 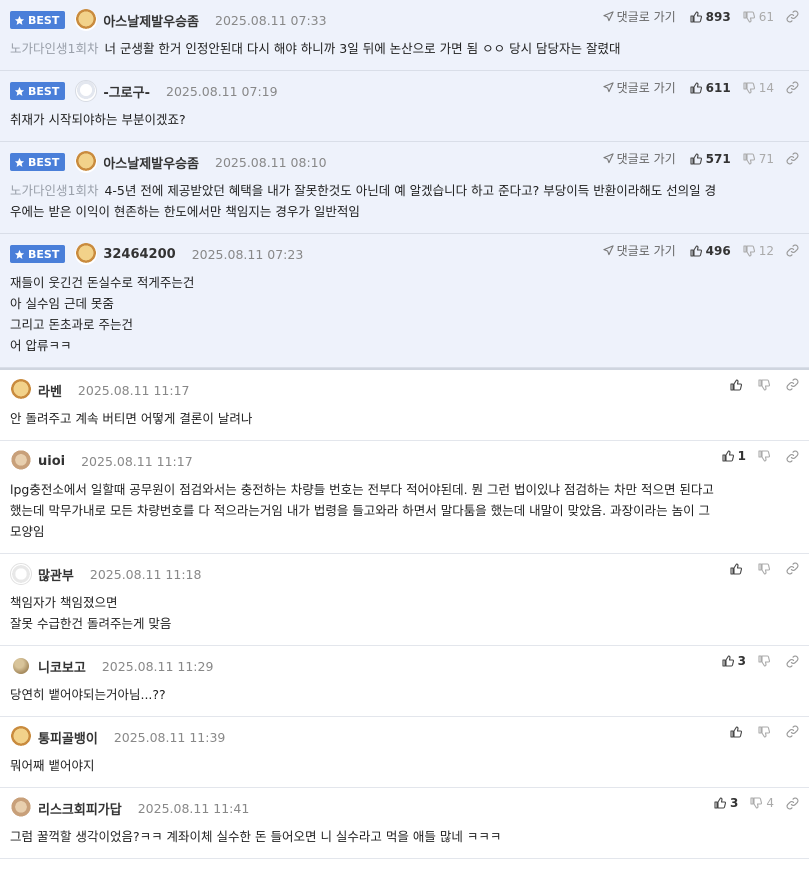 What do you see at coordinates (169, 737) in the screenshot?
I see `comment-date: 2025.08.11 11:39` at bounding box center [169, 737].